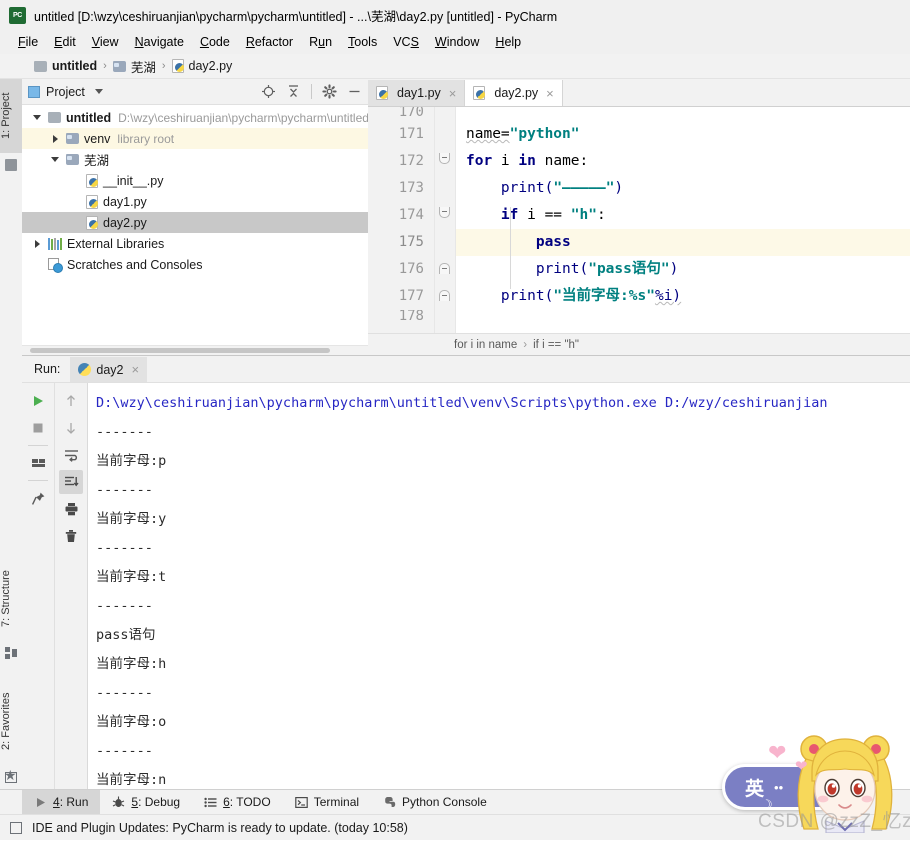 The width and height of the screenshot is (910, 842). I want to click on breadcrumb-item-project: untitled, so click(65, 66).